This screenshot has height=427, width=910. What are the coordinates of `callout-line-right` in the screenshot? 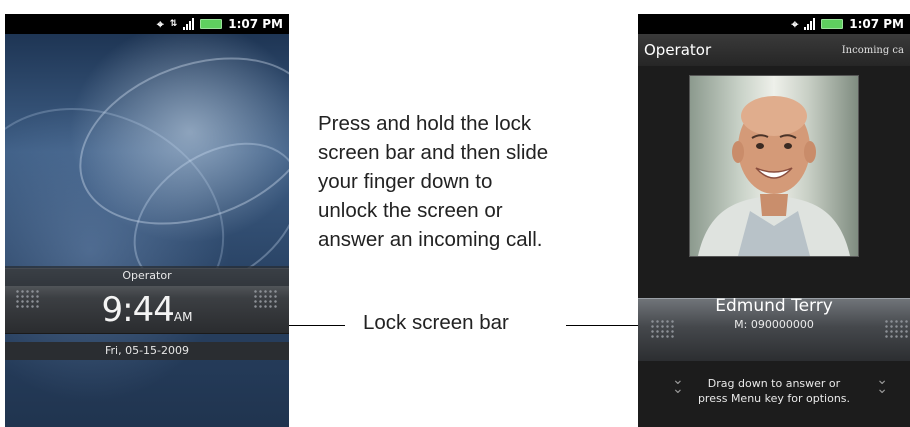 It's located at (602, 325).